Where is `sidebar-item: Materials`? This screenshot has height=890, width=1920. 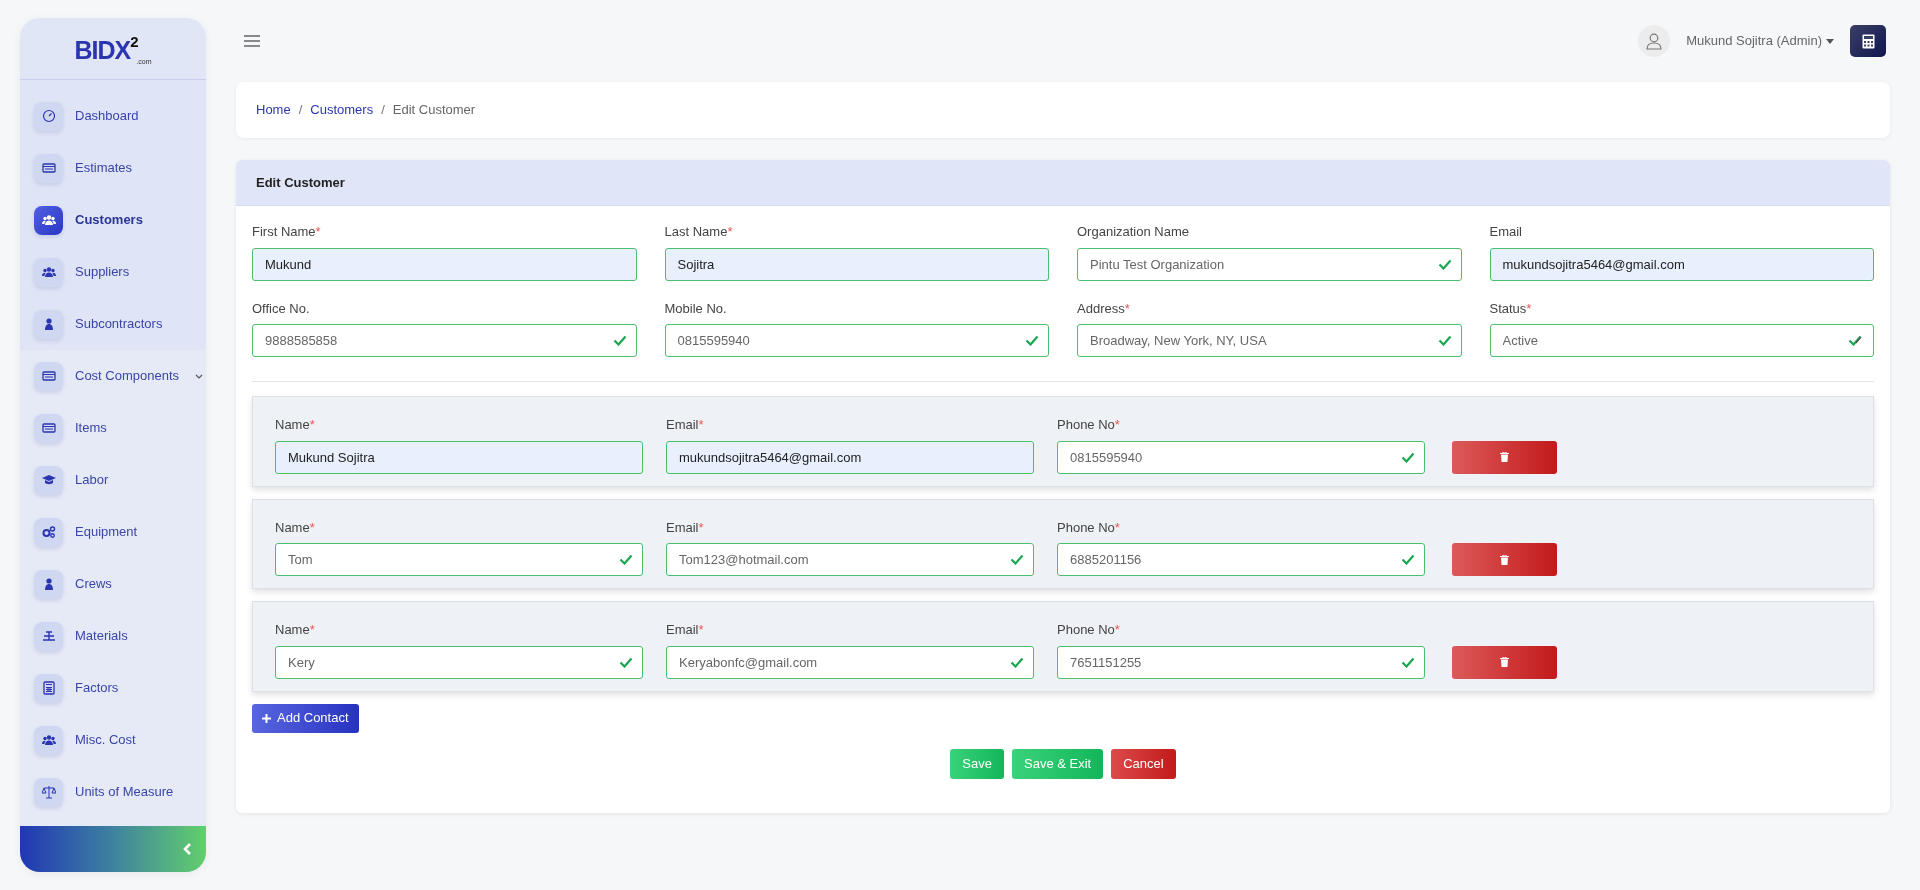
sidebar-item: Materials is located at coordinates (113, 636).